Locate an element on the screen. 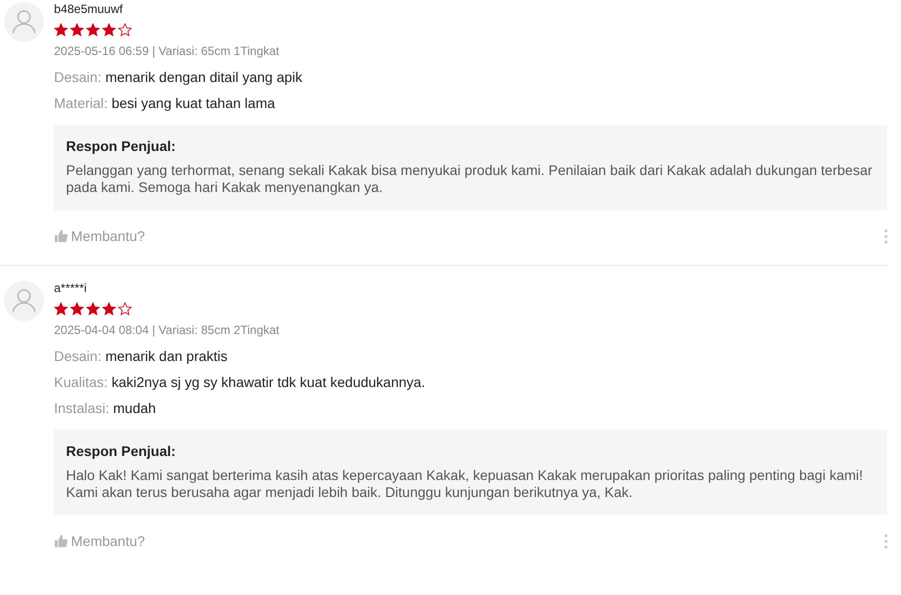 This screenshot has width=901, height=595. response-text: Halo Kak! Kami sangat berterima kasih atas kepercayaan Kakak, kepuasan Kakak merupakan prioritas paling penting bagi kami! Kami akan terus berusaha agar menjadi lebih baik. Ditunggu kunjungan berikutnya ya, Kak. is located at coordinates (465, 484).